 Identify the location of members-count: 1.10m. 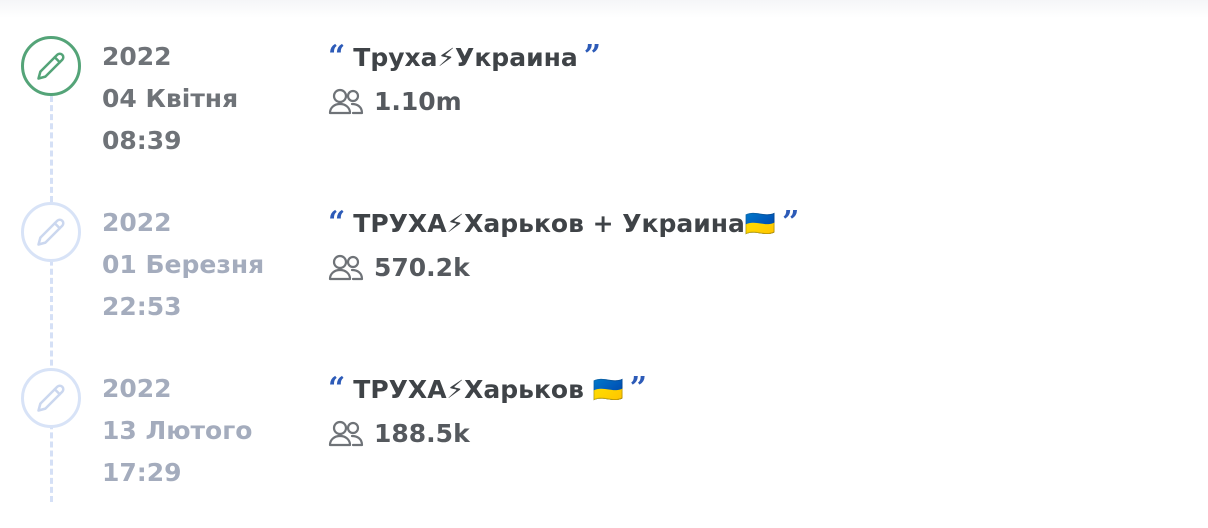
(418, 101).